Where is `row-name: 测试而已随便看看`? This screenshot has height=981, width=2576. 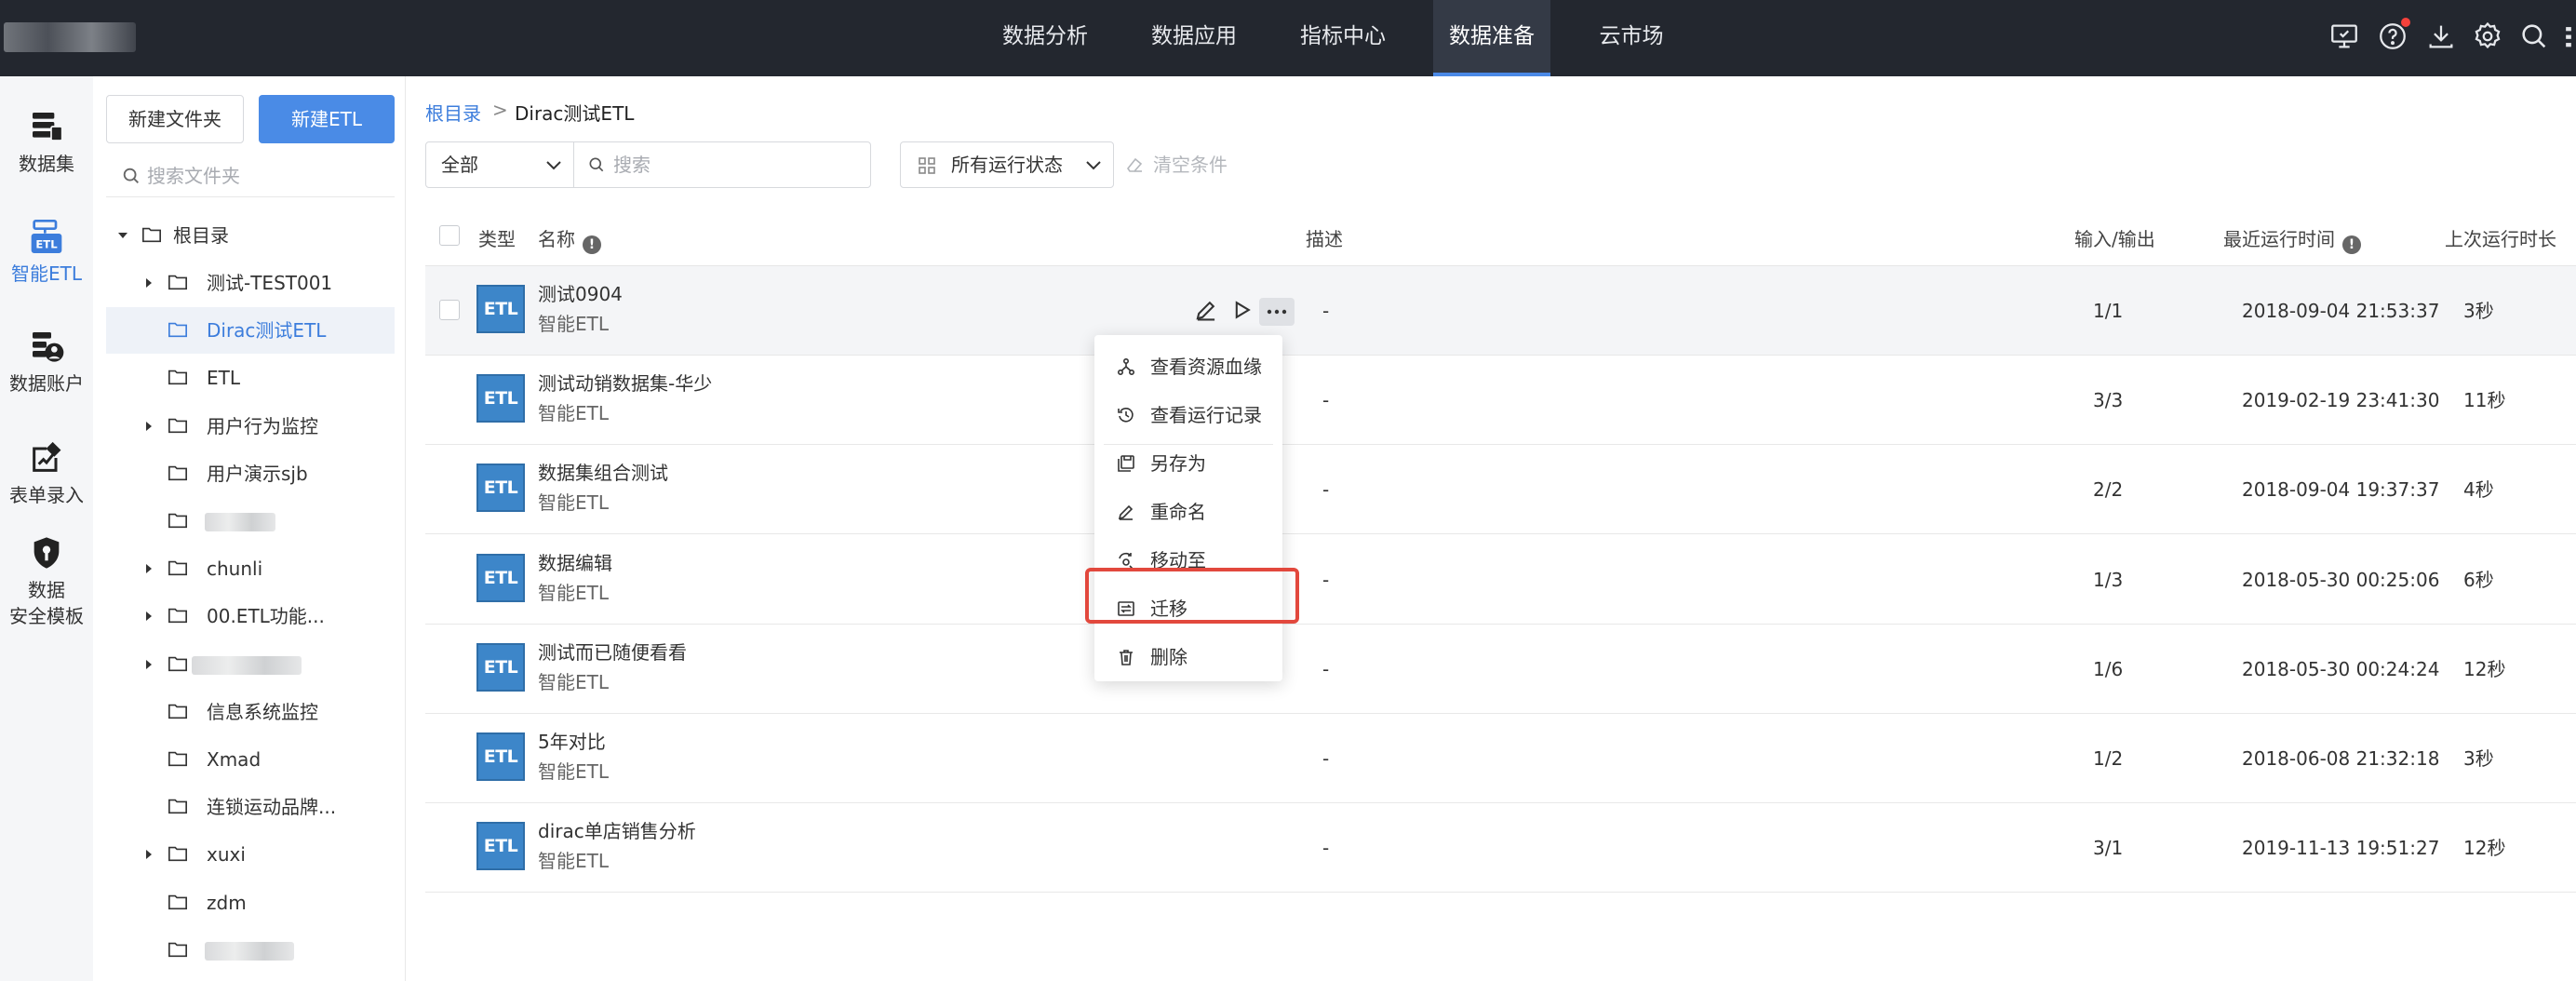
row-name: 测试而已随便看看 is located at coordinates (612, 652).